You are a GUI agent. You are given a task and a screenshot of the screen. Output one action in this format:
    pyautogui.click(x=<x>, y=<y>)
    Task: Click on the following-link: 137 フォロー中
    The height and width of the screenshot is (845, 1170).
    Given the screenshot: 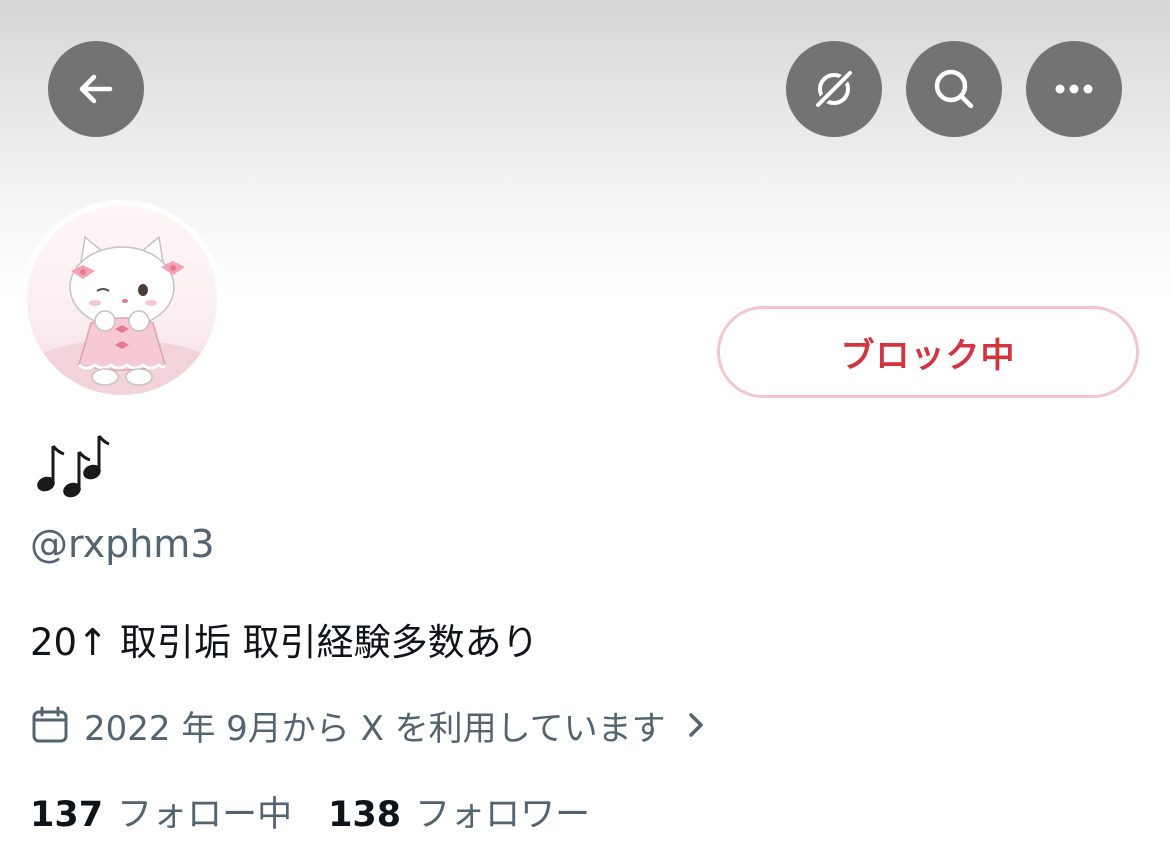 What is the action you would take?
    pyautogui.click(x=161, y=811)
    